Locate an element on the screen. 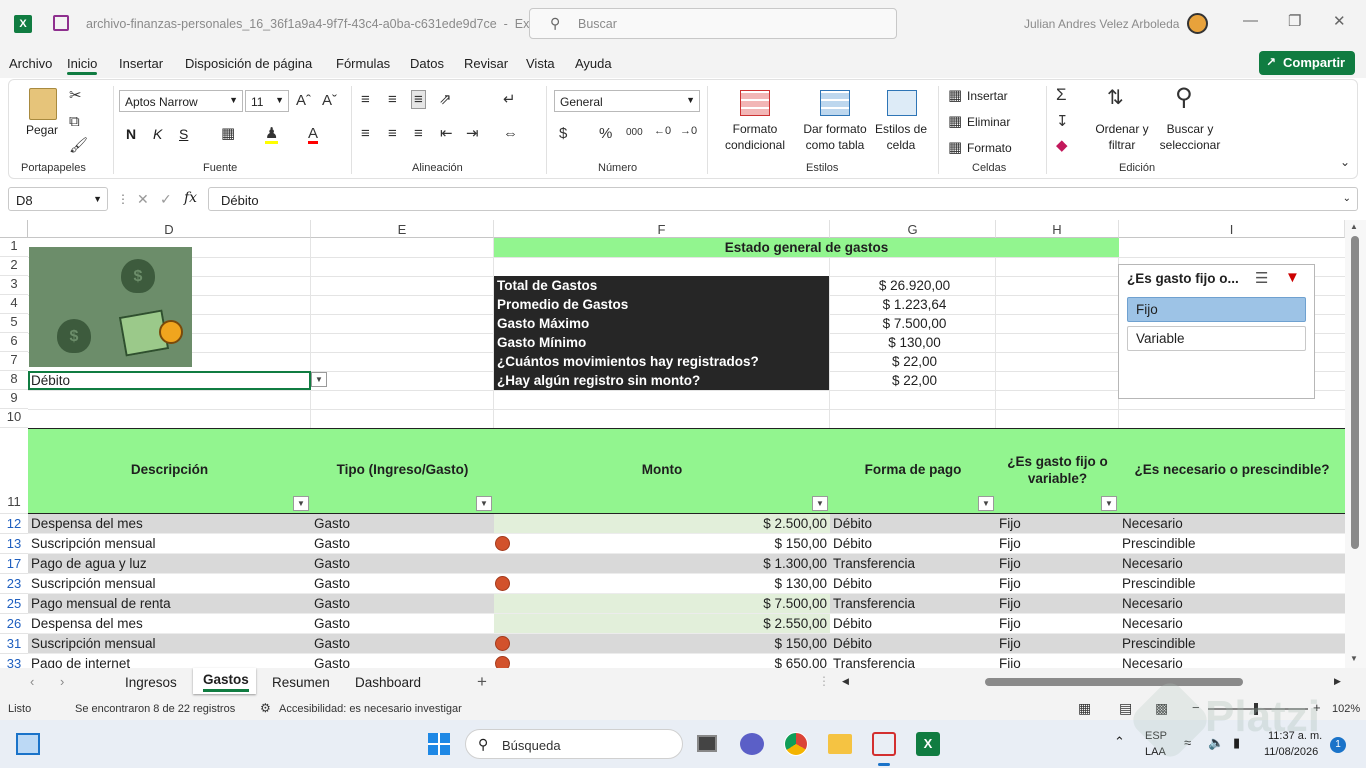  summary-value: $ 130,00 is located at coordinates (913, 342).